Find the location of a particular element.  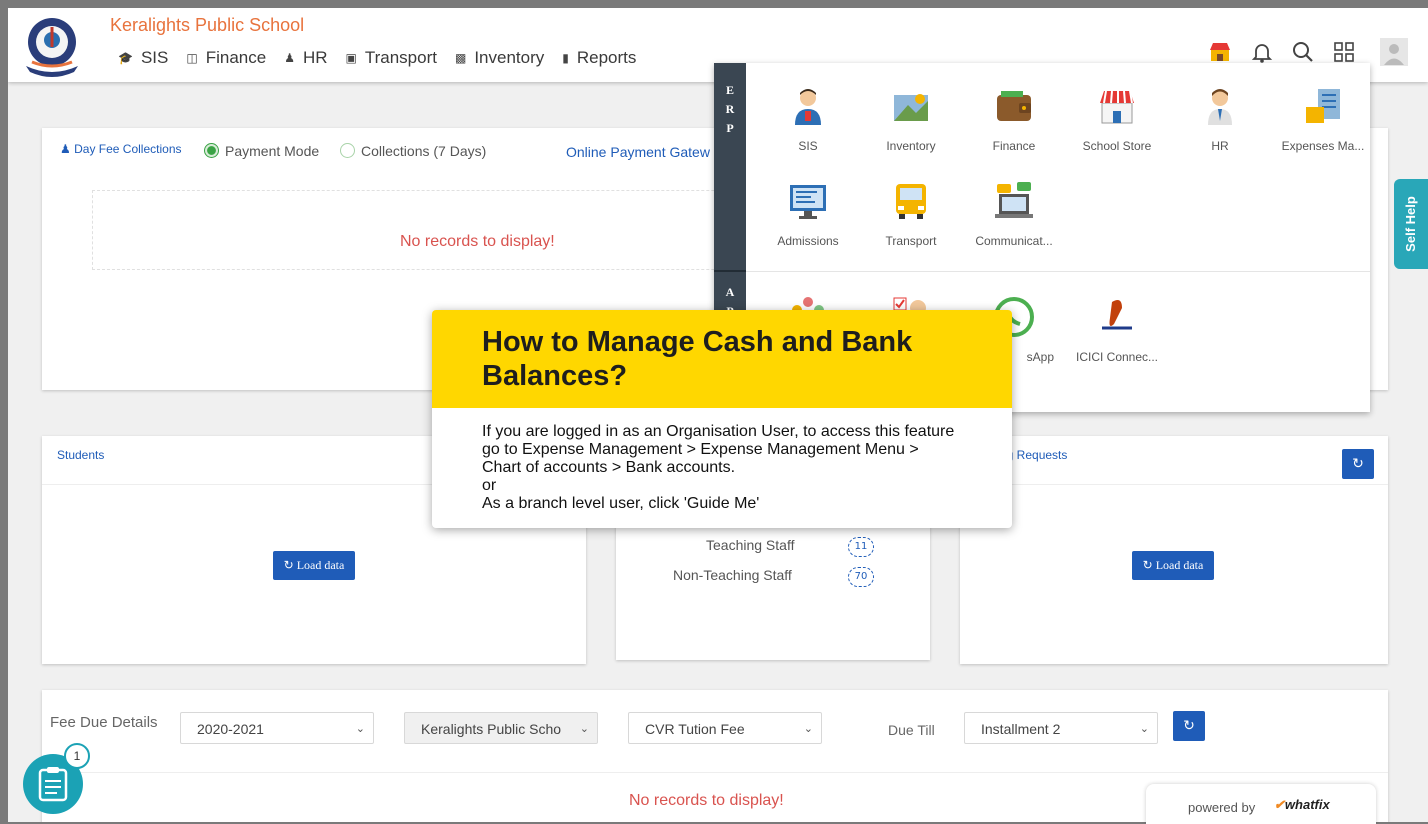

nav-inventory: ▩ Inventory is located at coordinates (499, 58).